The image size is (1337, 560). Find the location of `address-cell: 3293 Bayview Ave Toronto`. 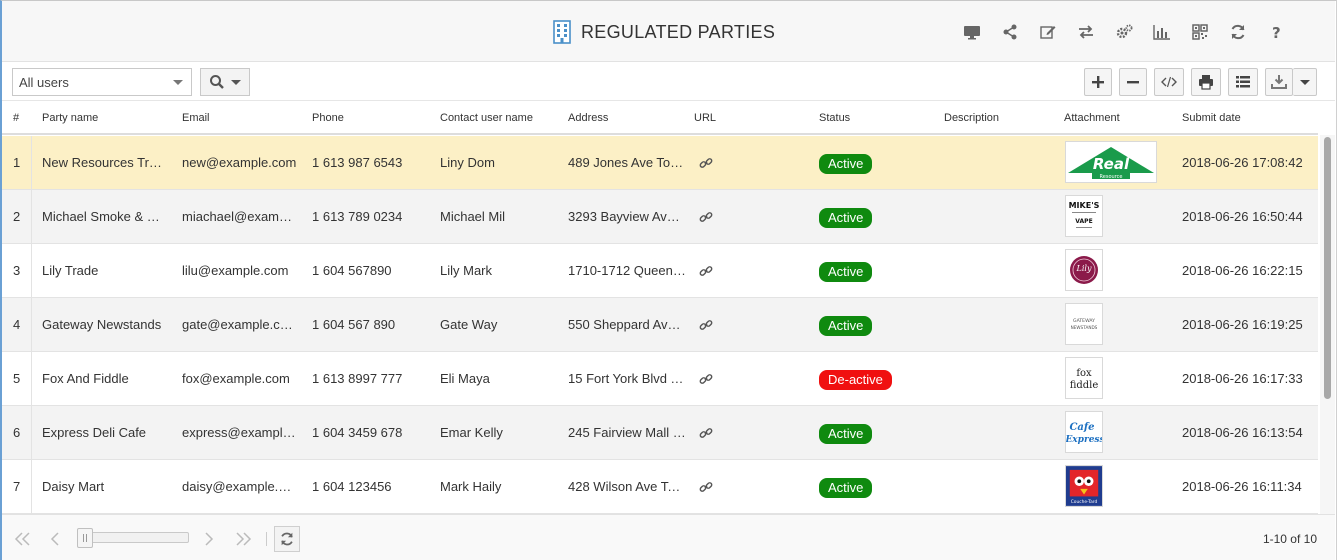

address-cell: 3293 Bayview Ave Toronto is located at coordinates (627, 216).